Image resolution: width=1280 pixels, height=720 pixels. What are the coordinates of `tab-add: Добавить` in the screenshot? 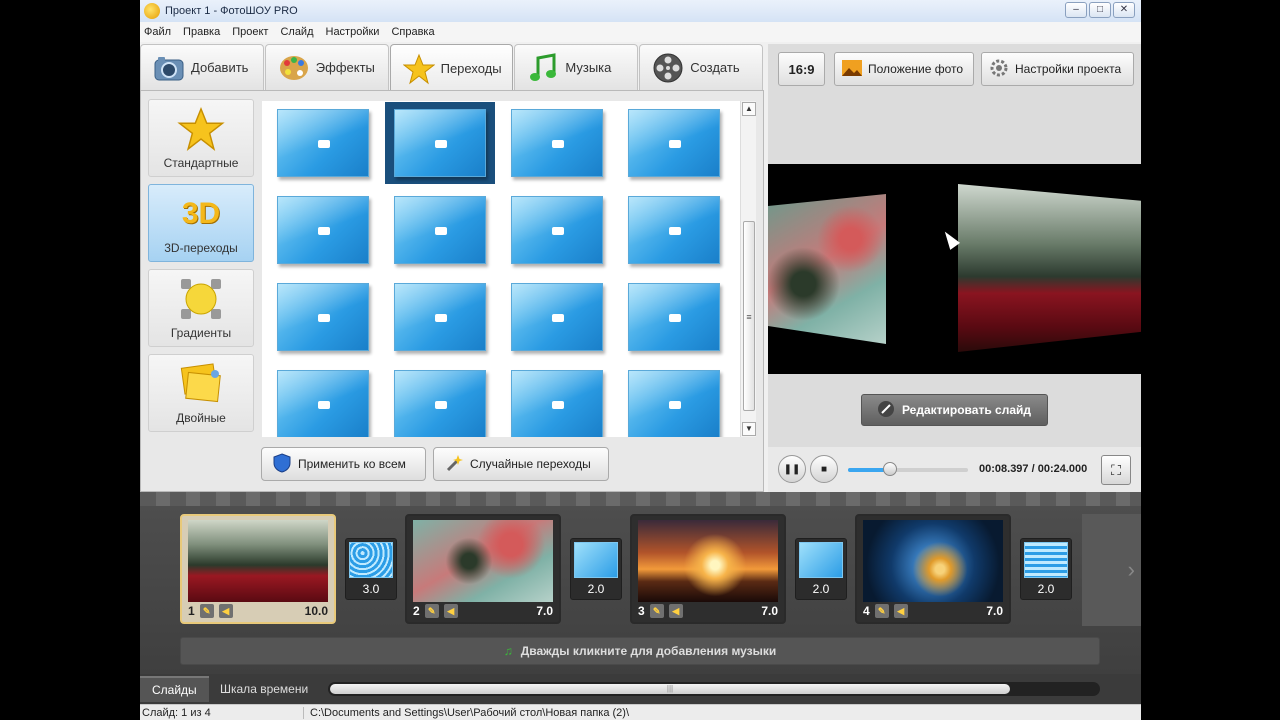 It's located at (202, 67).